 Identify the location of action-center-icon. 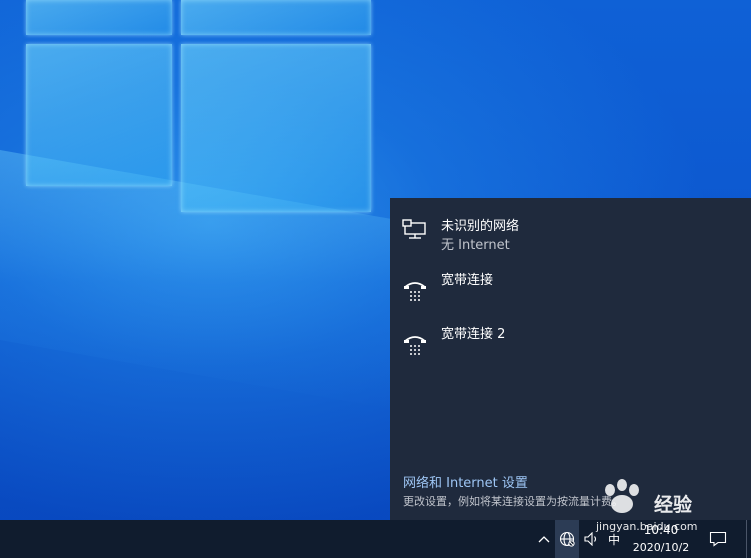
(718, 539).